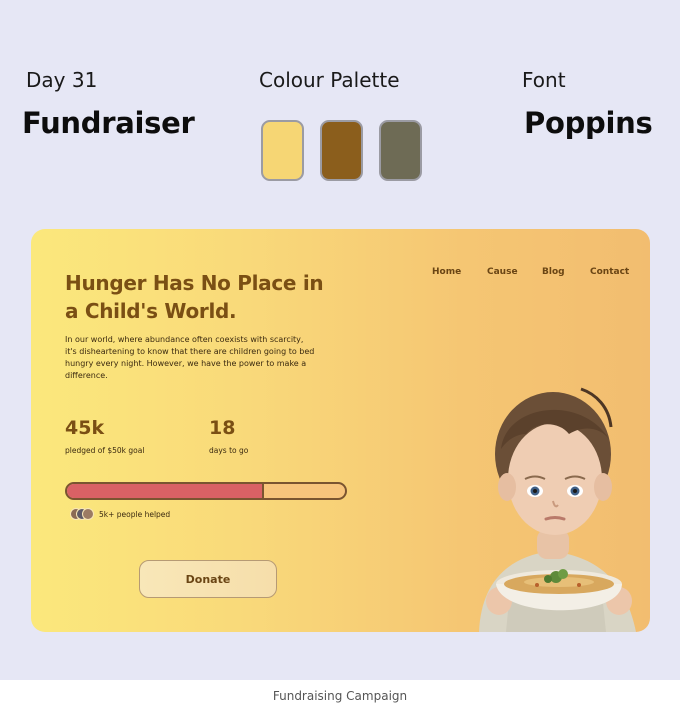 The width and height of the screenshot is (680, 710). Describe the element at coordinates (62, 80) in the screenshot. I see `day-label: Day 31` at that location.